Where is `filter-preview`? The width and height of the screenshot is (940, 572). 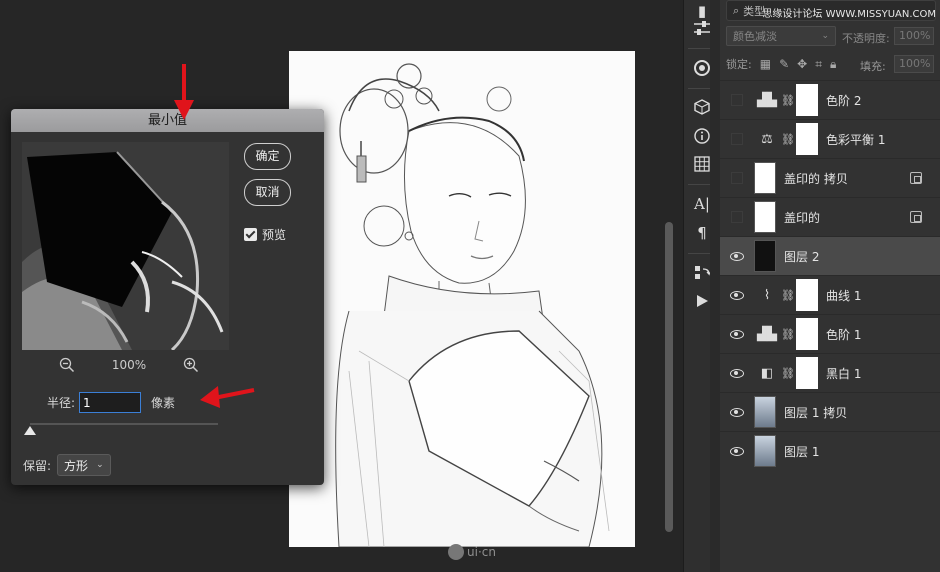
filter-preview is located at coordinates (125, 246).